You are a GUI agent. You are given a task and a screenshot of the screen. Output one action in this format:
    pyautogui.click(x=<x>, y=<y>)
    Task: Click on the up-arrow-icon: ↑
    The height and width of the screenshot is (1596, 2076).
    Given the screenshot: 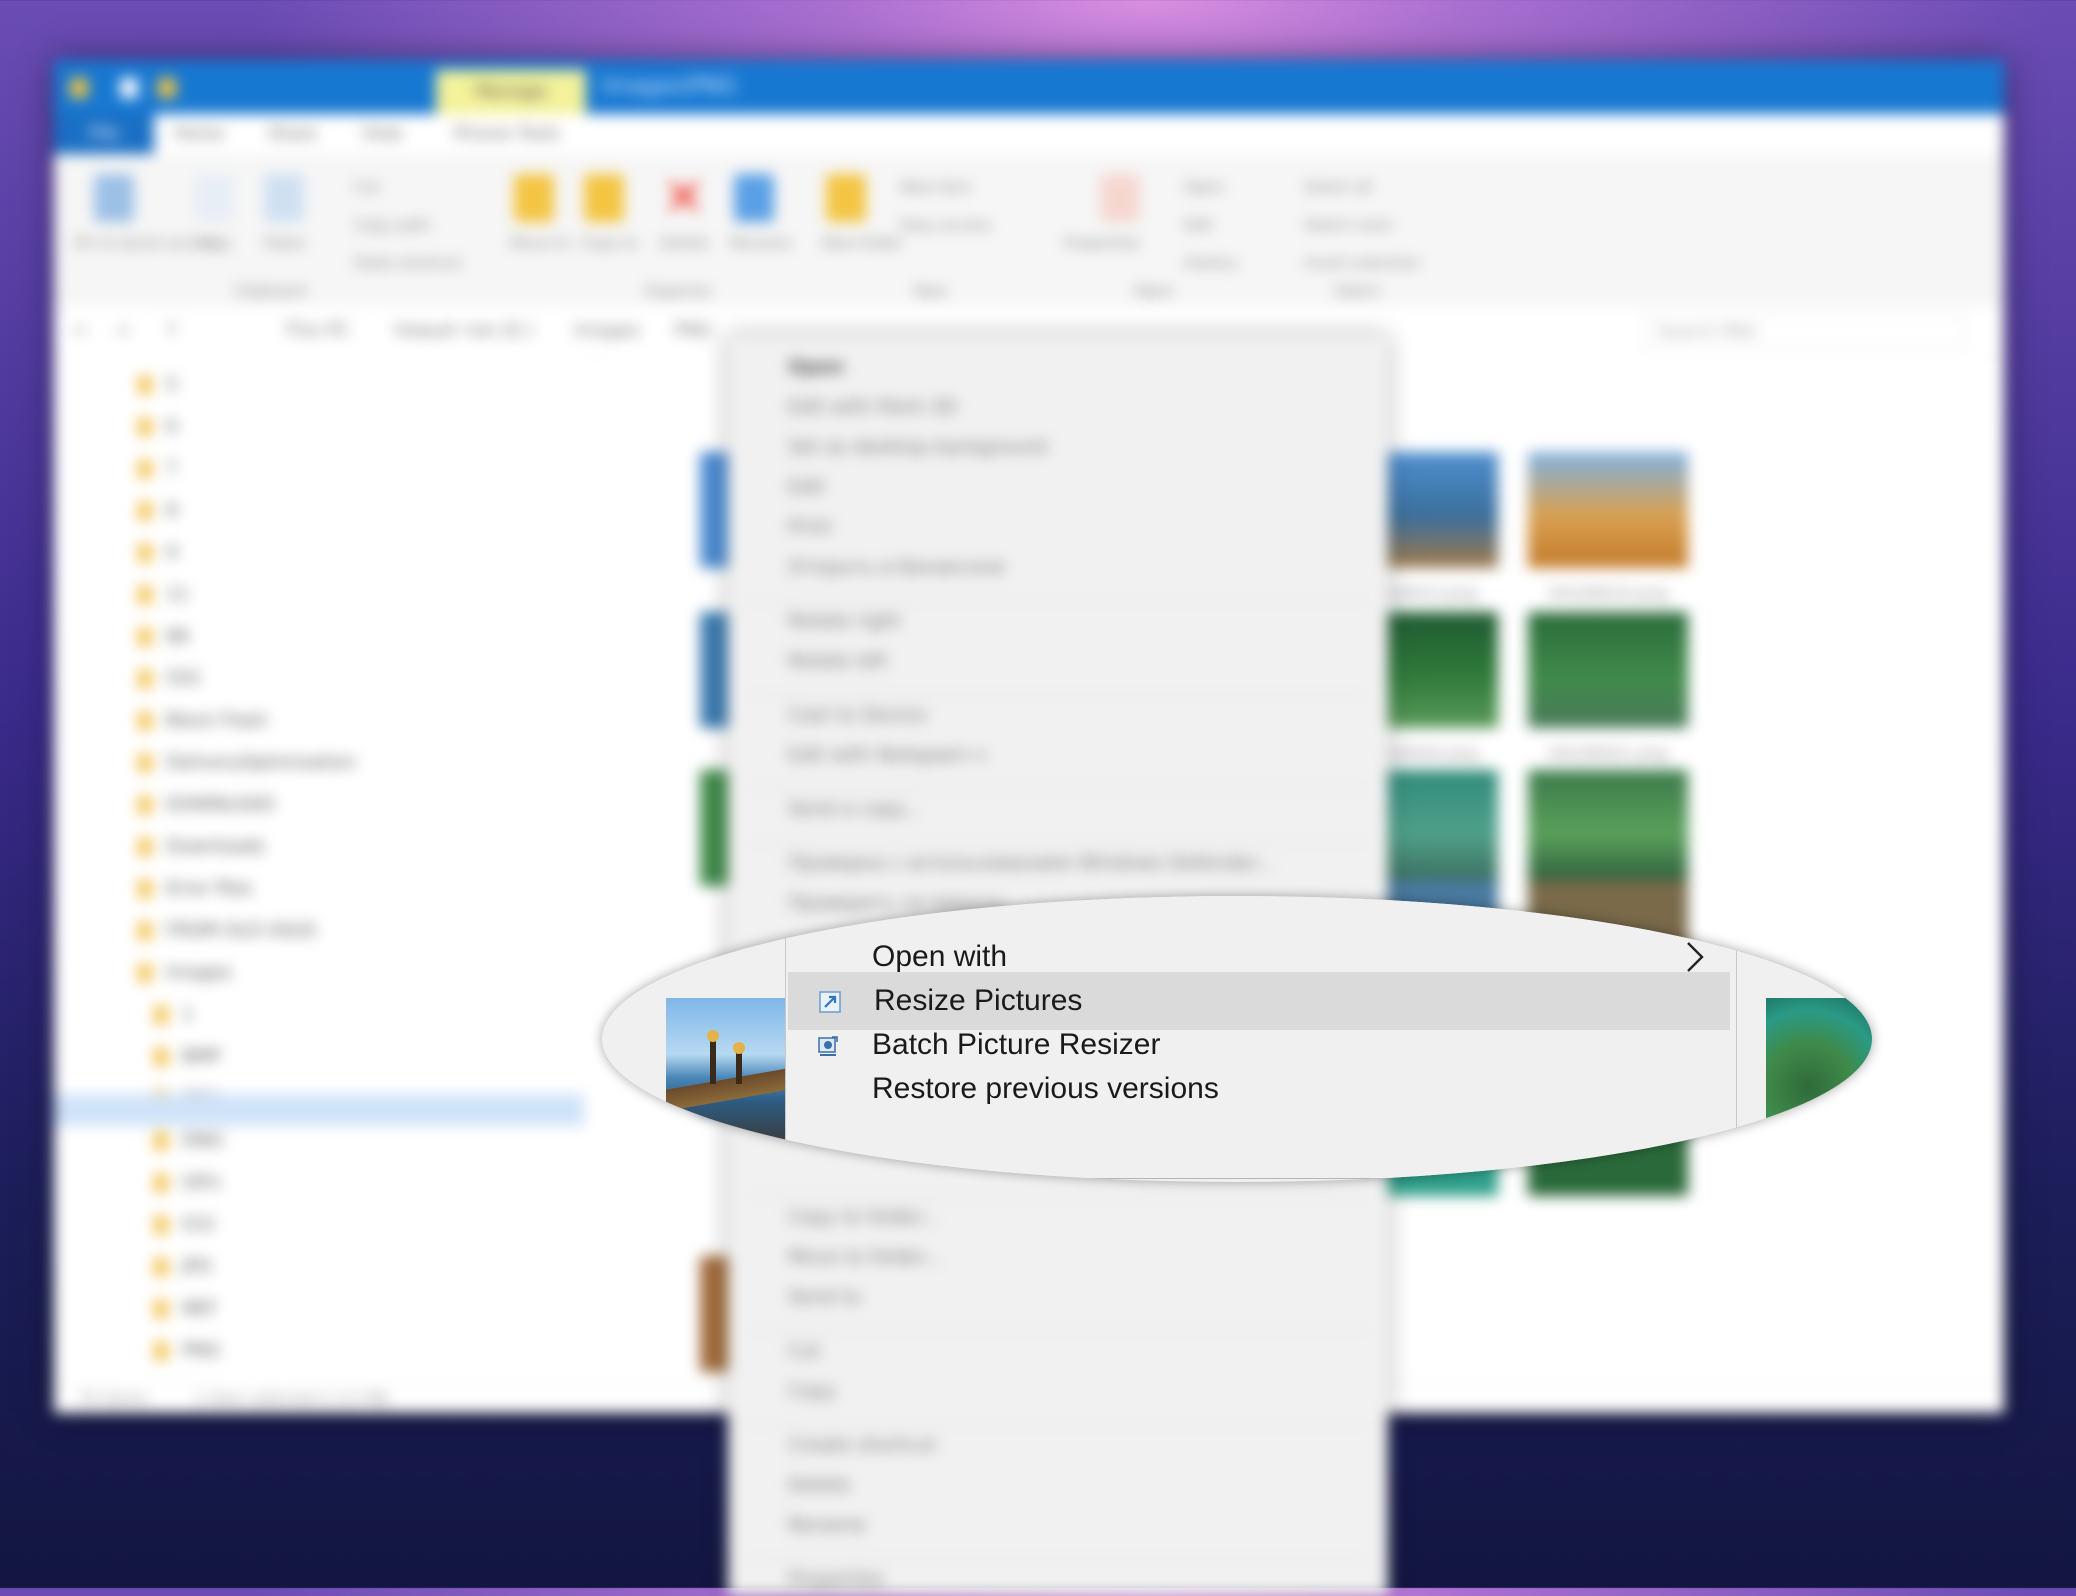 What is the action you would take?
    pyautogui.click(x=171, y=330)
    